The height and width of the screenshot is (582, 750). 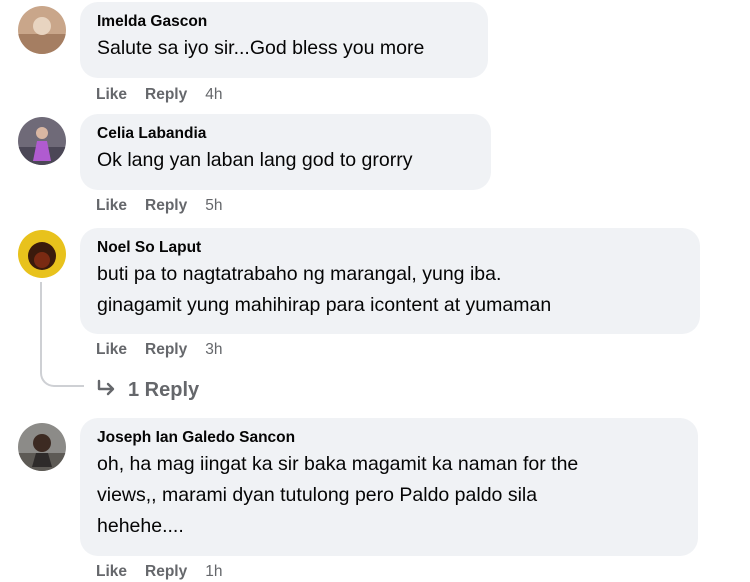 I want to click on comment-actions: Like Reply 1h, so click(x=159, y=572).